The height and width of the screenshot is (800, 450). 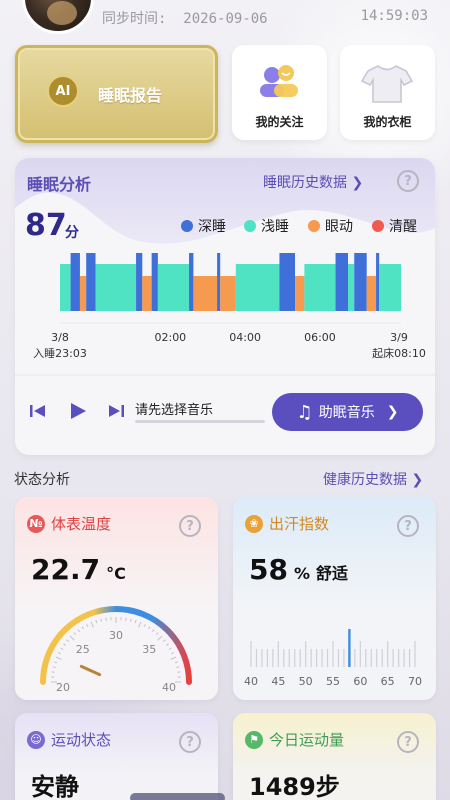 I want to click on status-analysis-title: 状态分析, so click(x=42, y=480).